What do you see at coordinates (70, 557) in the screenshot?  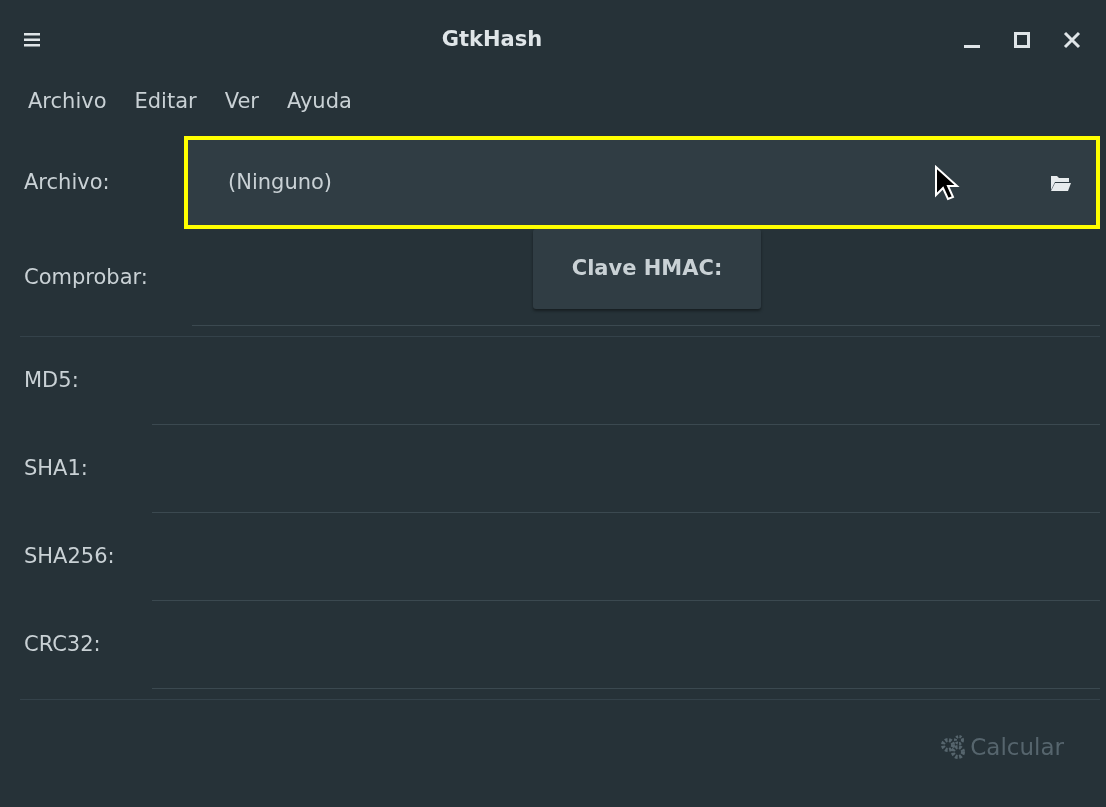 I see `hash-label: SHA256:` at bounding box center [70, 557].